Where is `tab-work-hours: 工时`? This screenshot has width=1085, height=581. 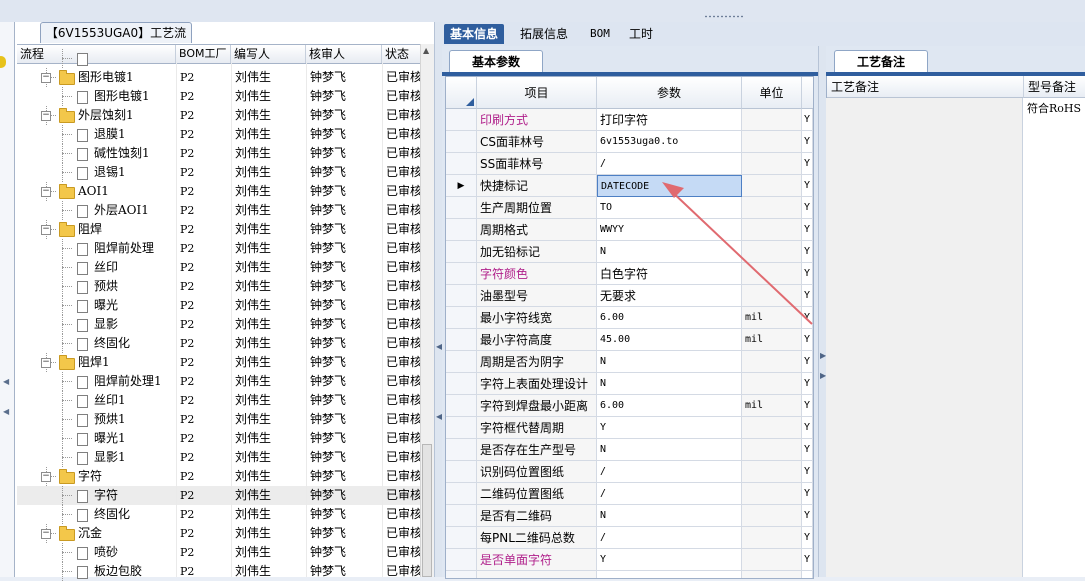
tab-work-hours: 工时 is located at coordinates (641, 34).